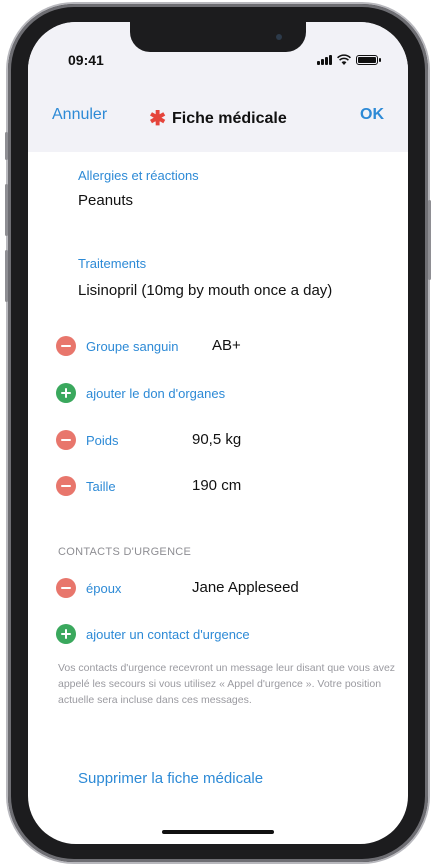  What do you see at coordinates (112, 263) in the screenshot?
I see `medications-label: Traitements` at bounding box center [112, 263].